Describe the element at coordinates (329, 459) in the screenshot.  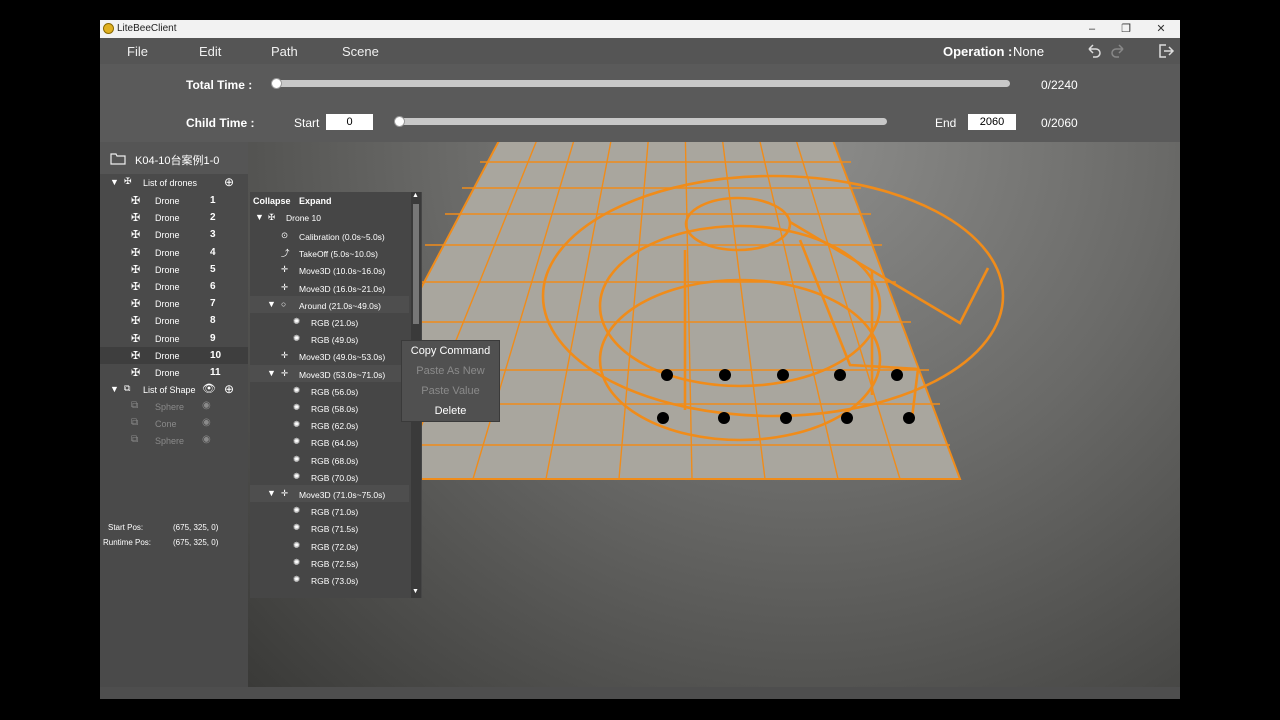
I see `command-row: ✺ RGB (68.0s)` at that location.